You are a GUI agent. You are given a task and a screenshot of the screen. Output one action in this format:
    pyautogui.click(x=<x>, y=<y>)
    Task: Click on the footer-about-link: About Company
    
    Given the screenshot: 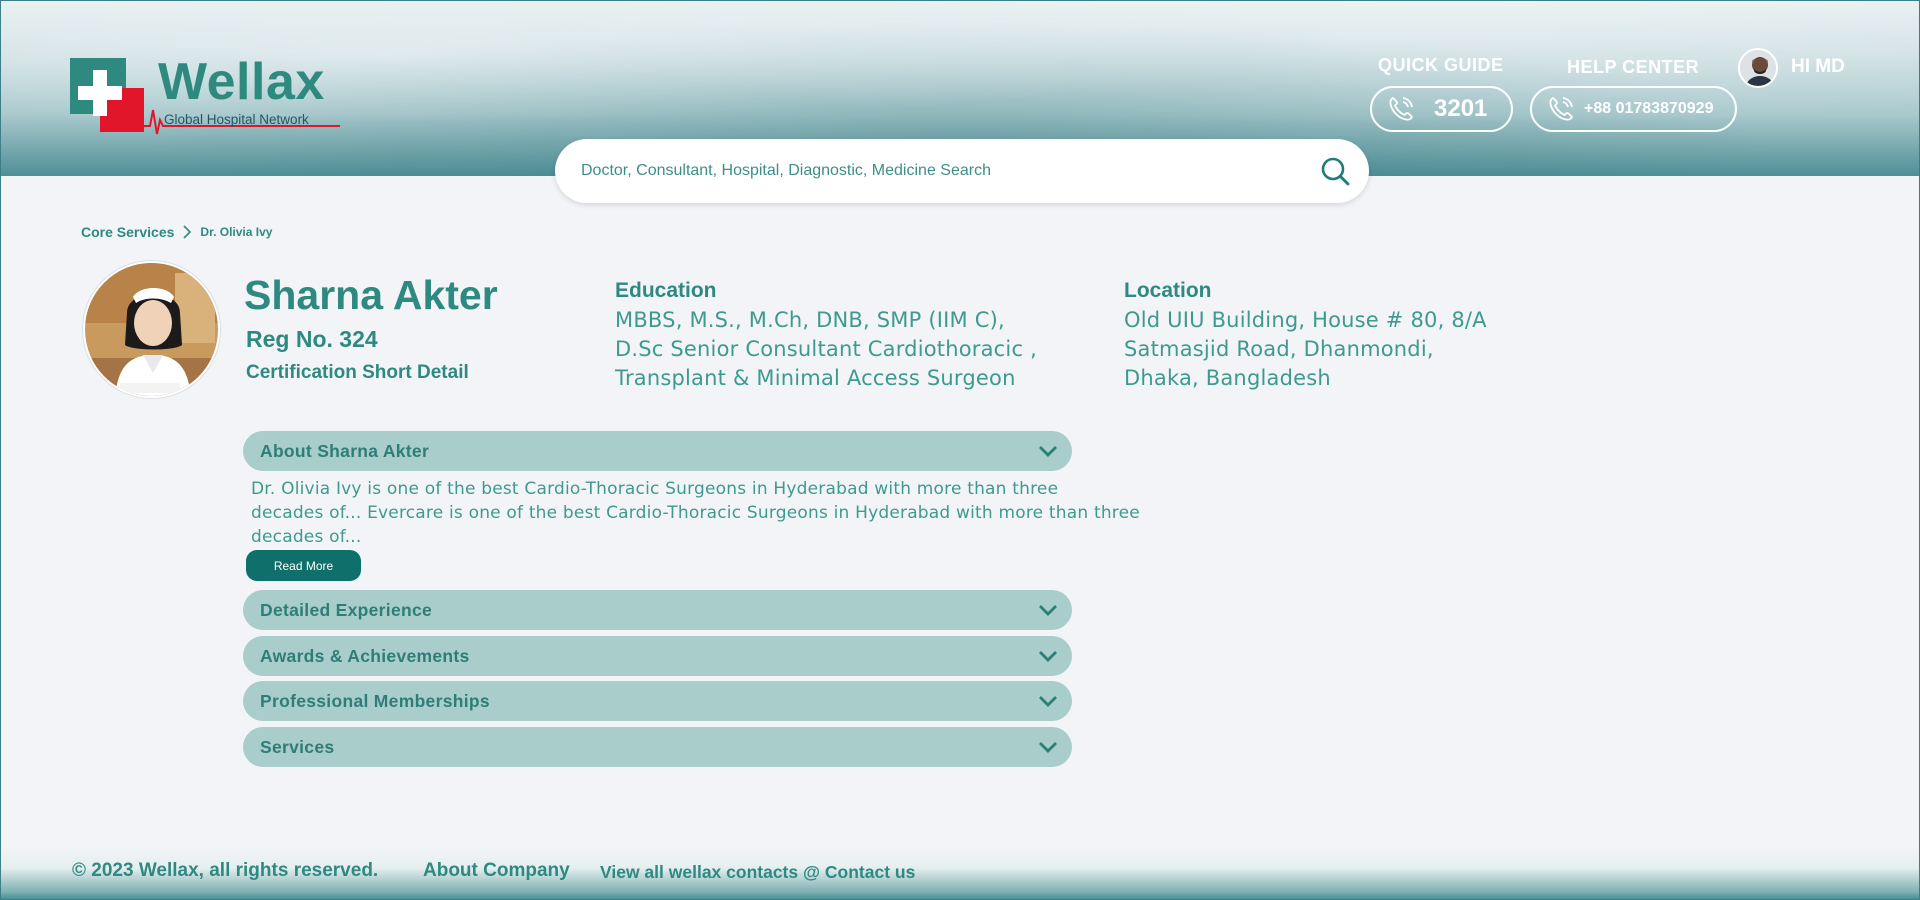 What is the action you would take?
    pyautogui.click(x=496, y=871)
    